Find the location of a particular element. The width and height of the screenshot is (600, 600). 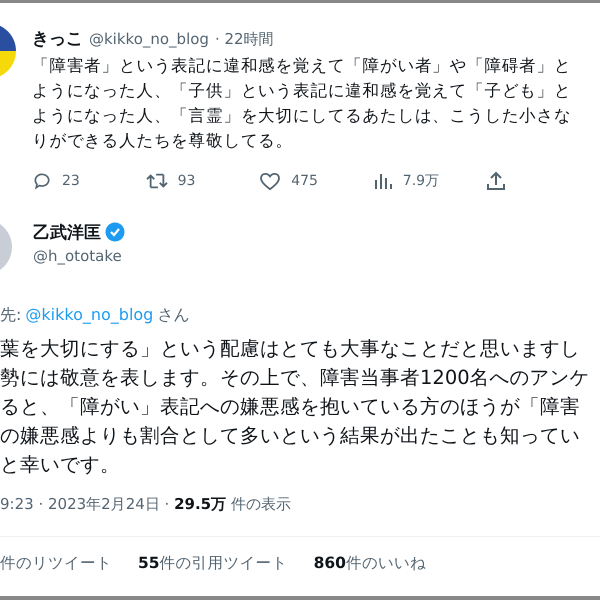

action-count: 93 is located at coordinates (187, 181).